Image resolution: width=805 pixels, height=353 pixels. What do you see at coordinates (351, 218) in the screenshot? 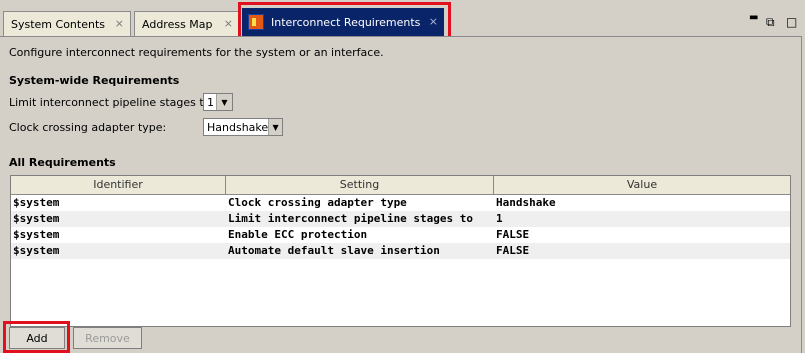
I see `cell-setting: Limit interconnect pipeline stages to` at bounding box center [351, 218].